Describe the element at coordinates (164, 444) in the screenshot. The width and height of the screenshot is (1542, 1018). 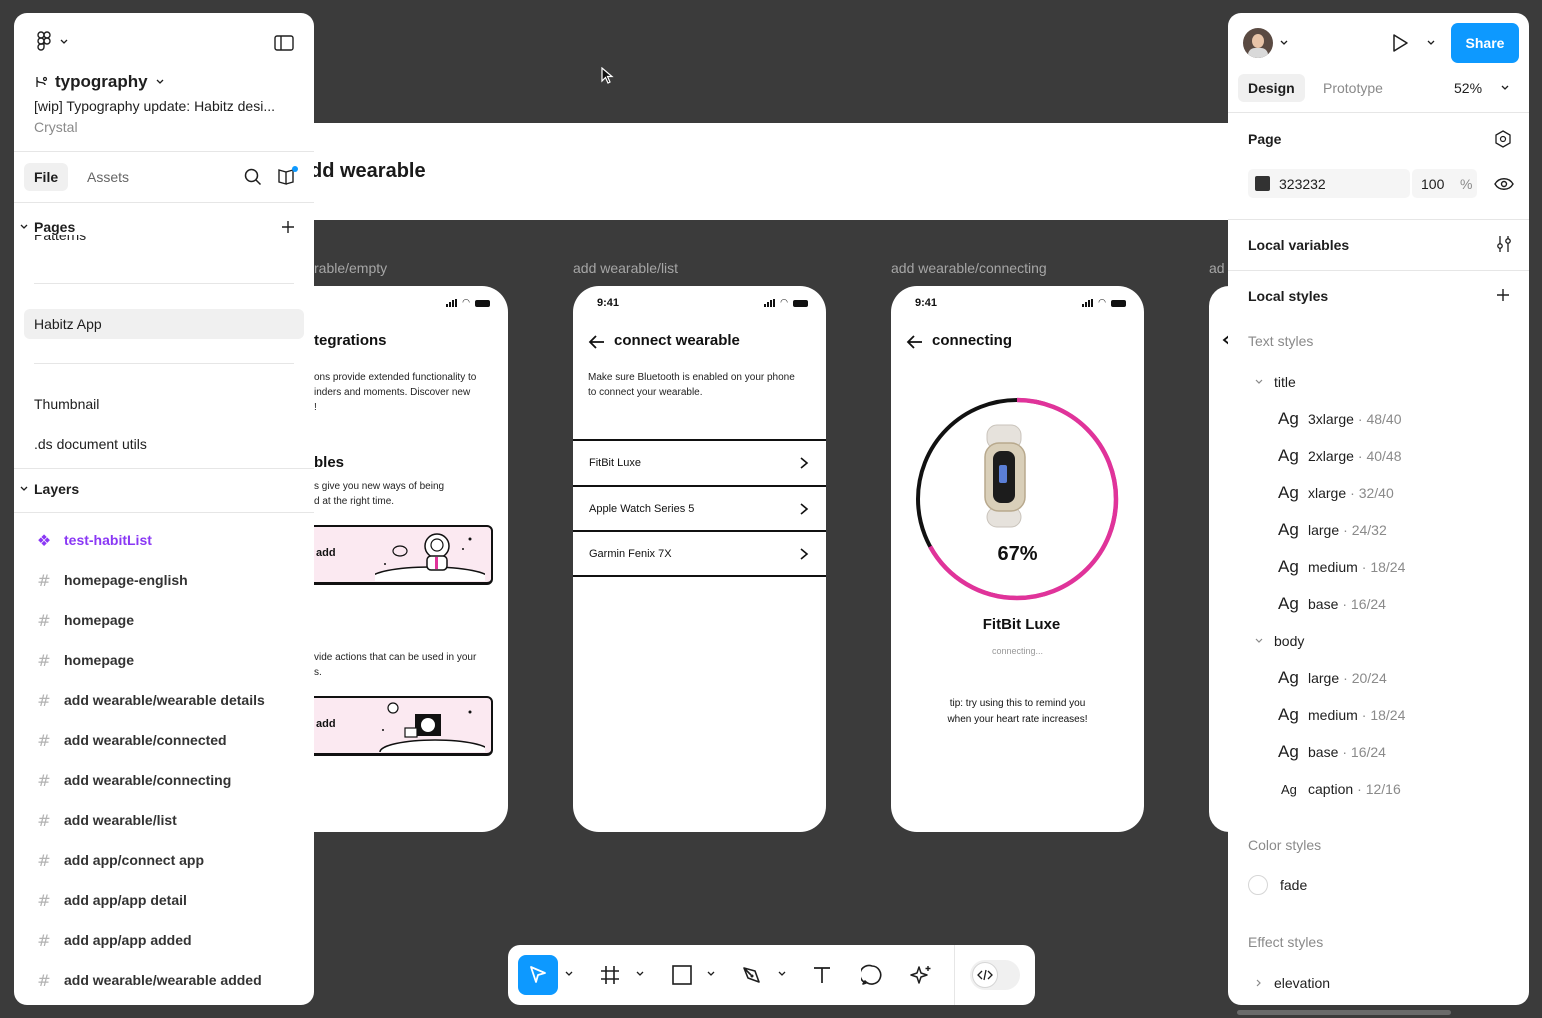
I see `page-item-ds-utils: .ds document utils` at that location.